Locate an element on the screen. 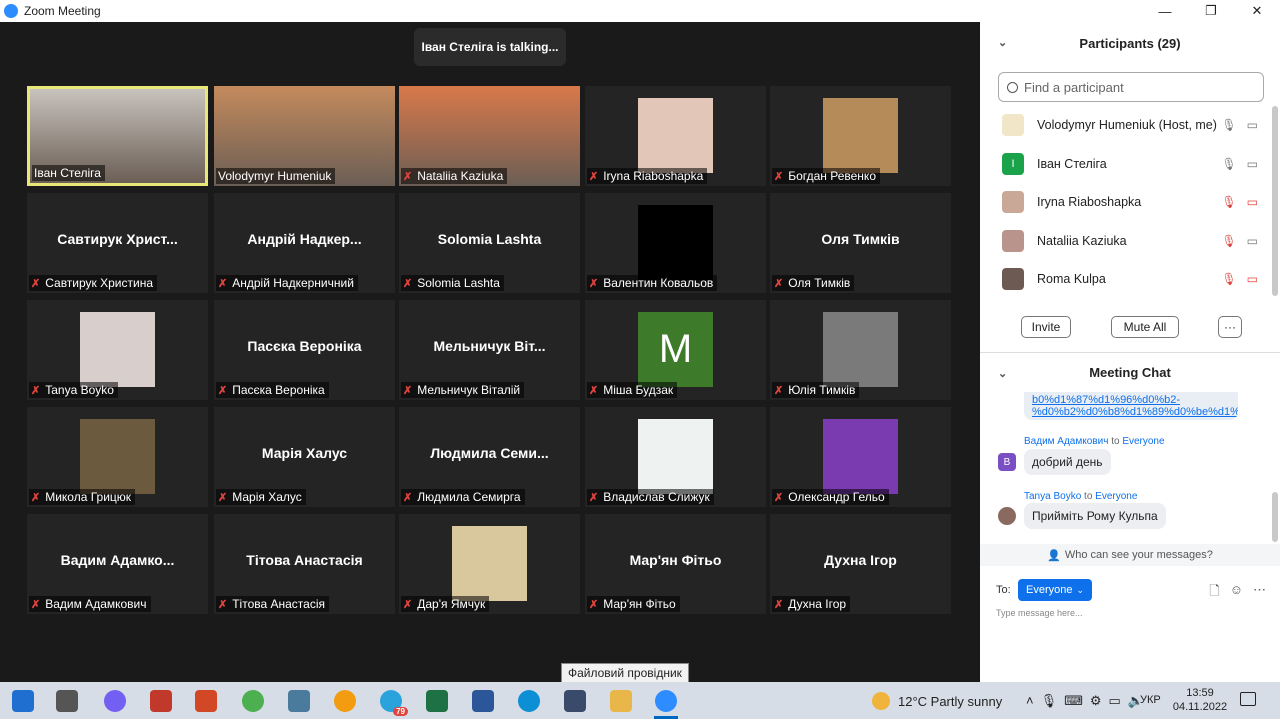 The image size is (1280, 719). participant-scrollbar is located at coordinates (1275, 201).